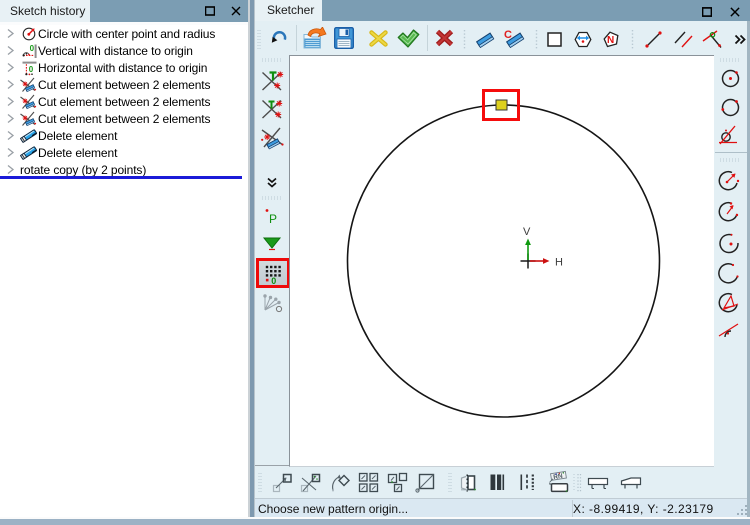 Image resolution: width=750 pixels, height=525 pixels. What do you see at coordinates (559, 263) in the screenshot?
I see `svg-text: H` at bounding box center [559, 263].